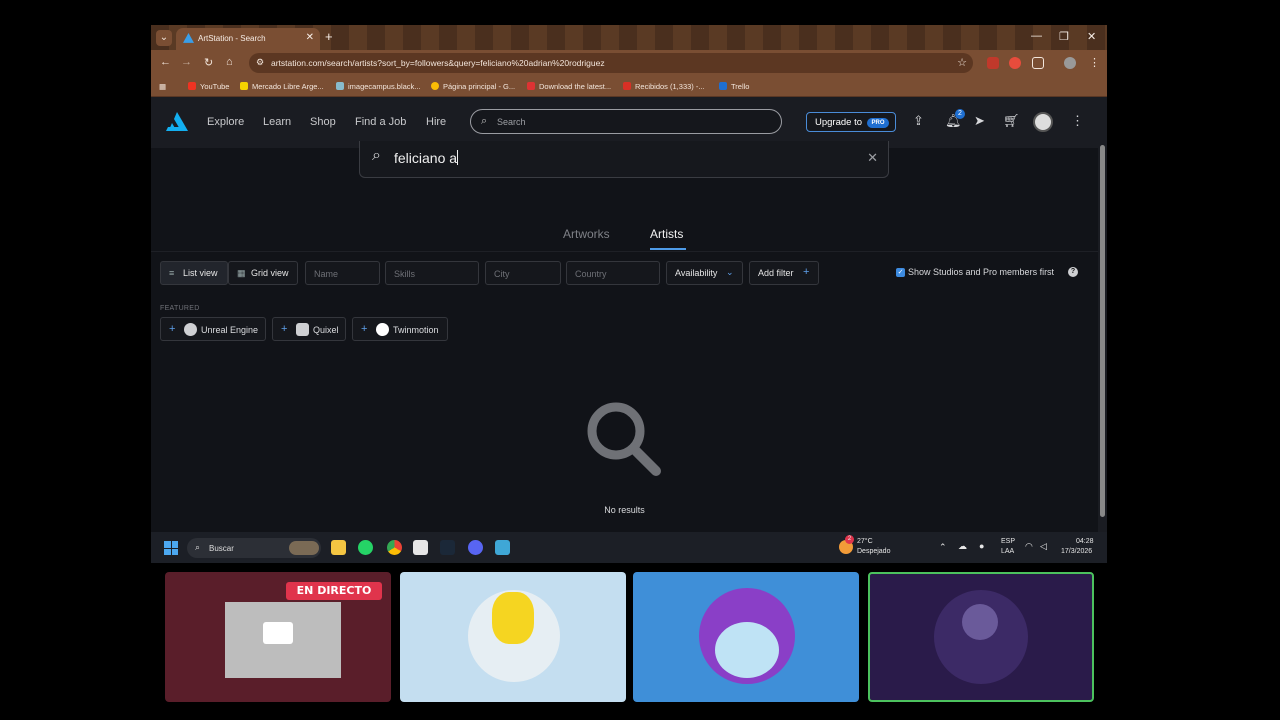  I want to click on quixel-logo-icon, so click(302, 329).